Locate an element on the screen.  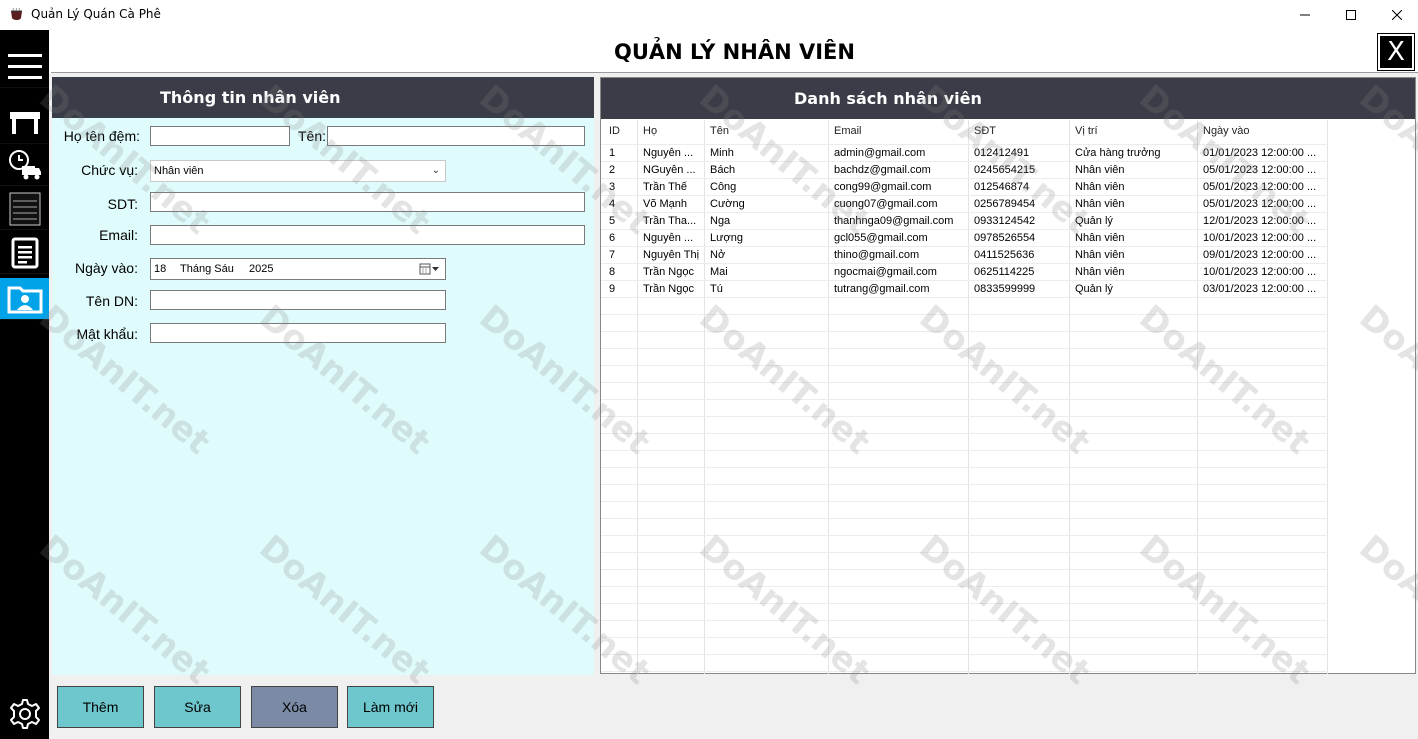
table-cell: Võ Mạnh is located at coordinates (665, 204).